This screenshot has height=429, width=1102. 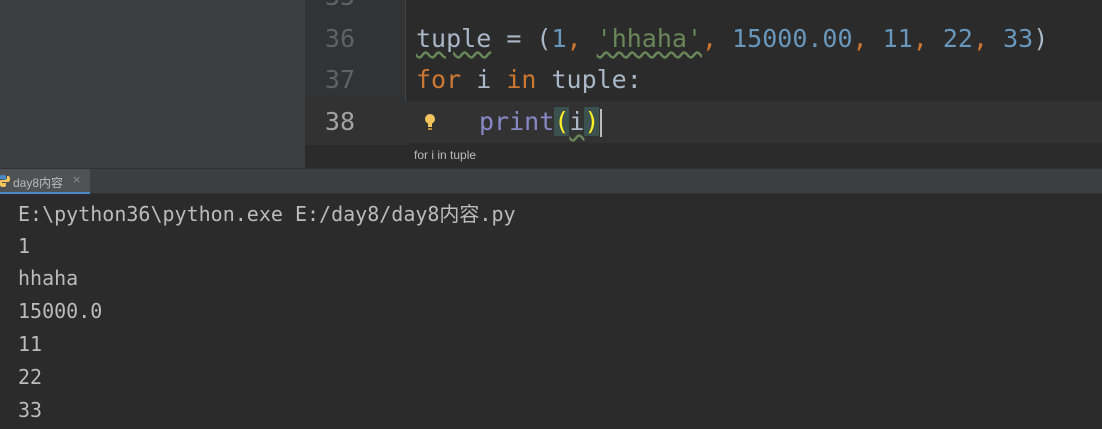 I want to click on project-panel, so click(x=152, y=84).